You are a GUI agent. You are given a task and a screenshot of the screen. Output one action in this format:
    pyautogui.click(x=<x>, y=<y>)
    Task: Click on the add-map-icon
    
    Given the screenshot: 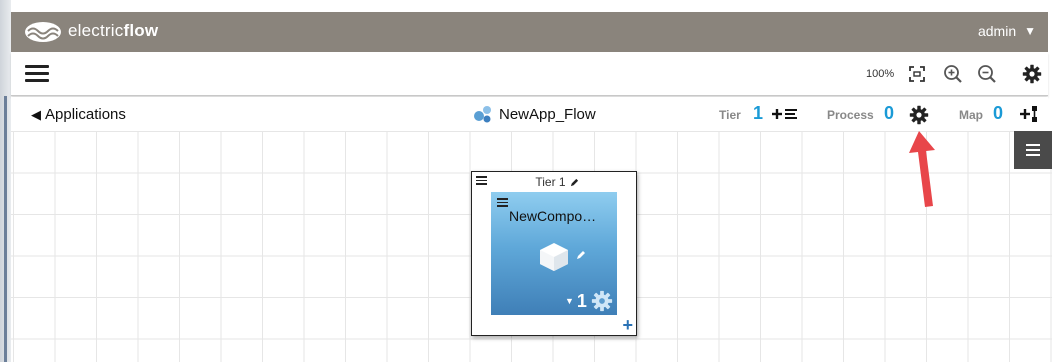 What is the action you would take?
    pyautogui.click(x=1029, y=114)
    